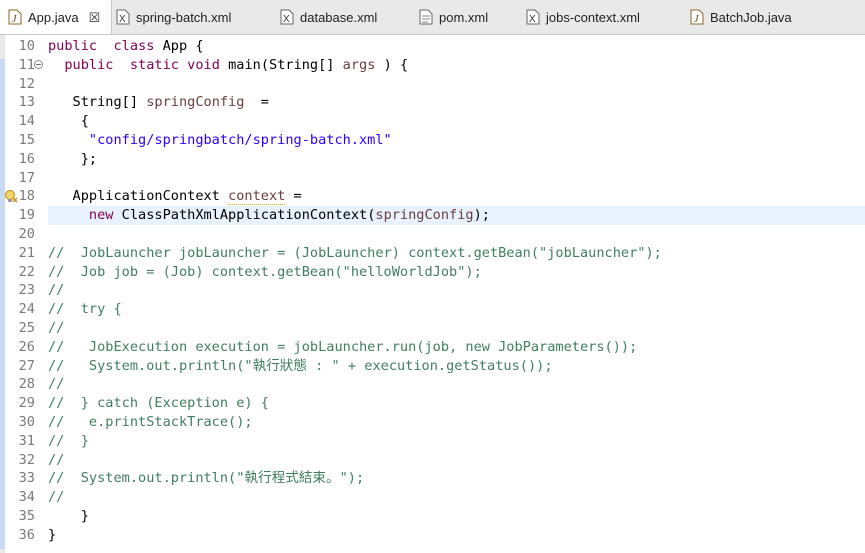 The height and width of the screenshot is (553, 865). Describe the element at coordinates (26, 177) in the screenshot. I see `line-number: 17` at that location.